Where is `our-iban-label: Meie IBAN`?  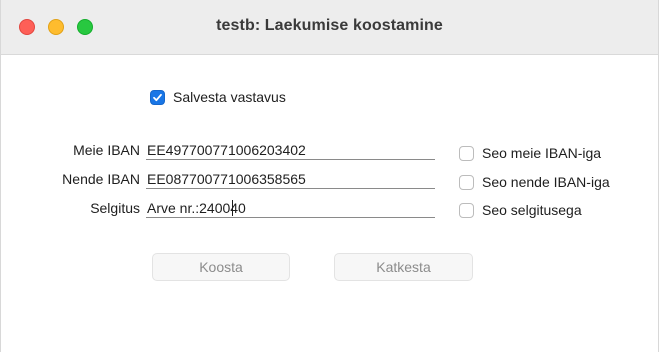 our-iban-label: Meie IBAN is located at coordinates (106, 150).